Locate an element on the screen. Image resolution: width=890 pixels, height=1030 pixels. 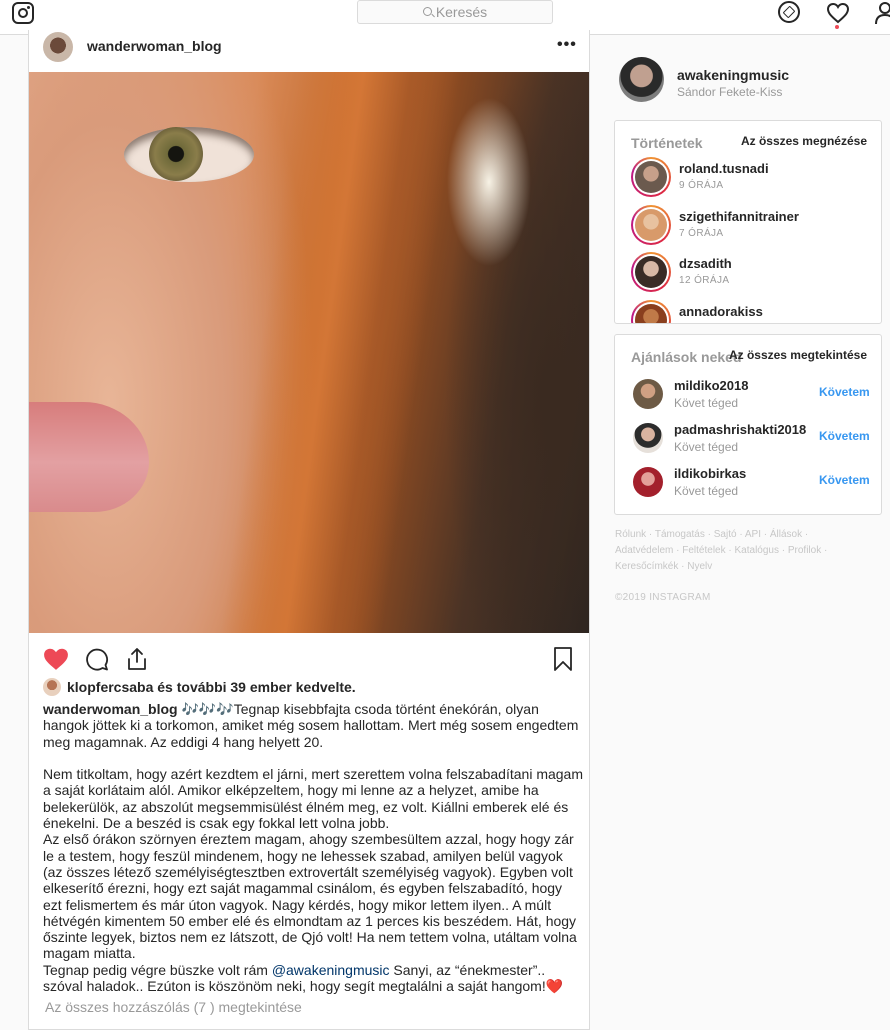
current-username: awakeningmusic is located at coordinates (733, 75).